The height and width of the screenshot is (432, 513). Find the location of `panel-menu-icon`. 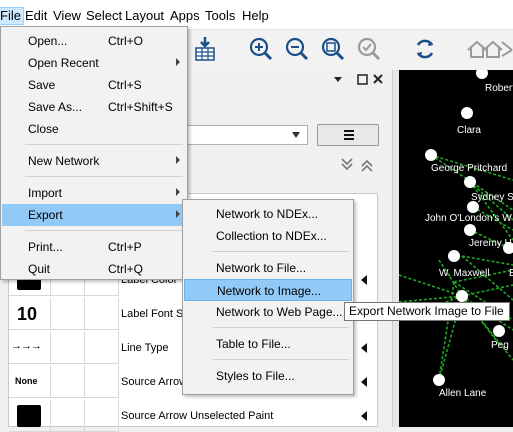

panel-menu-icon is located at coordinates (338, 79).